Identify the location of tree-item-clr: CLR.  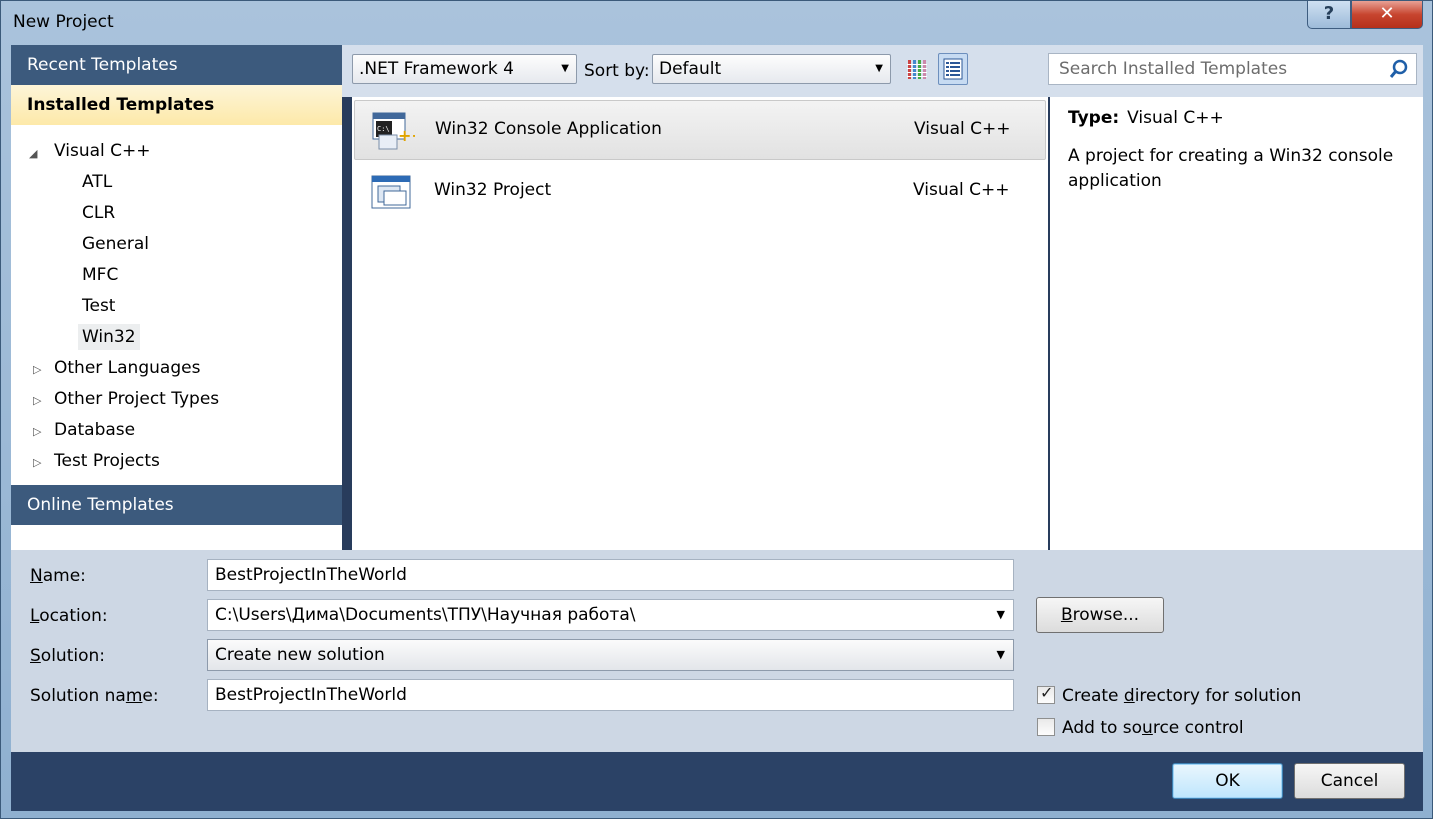
(98, 213).